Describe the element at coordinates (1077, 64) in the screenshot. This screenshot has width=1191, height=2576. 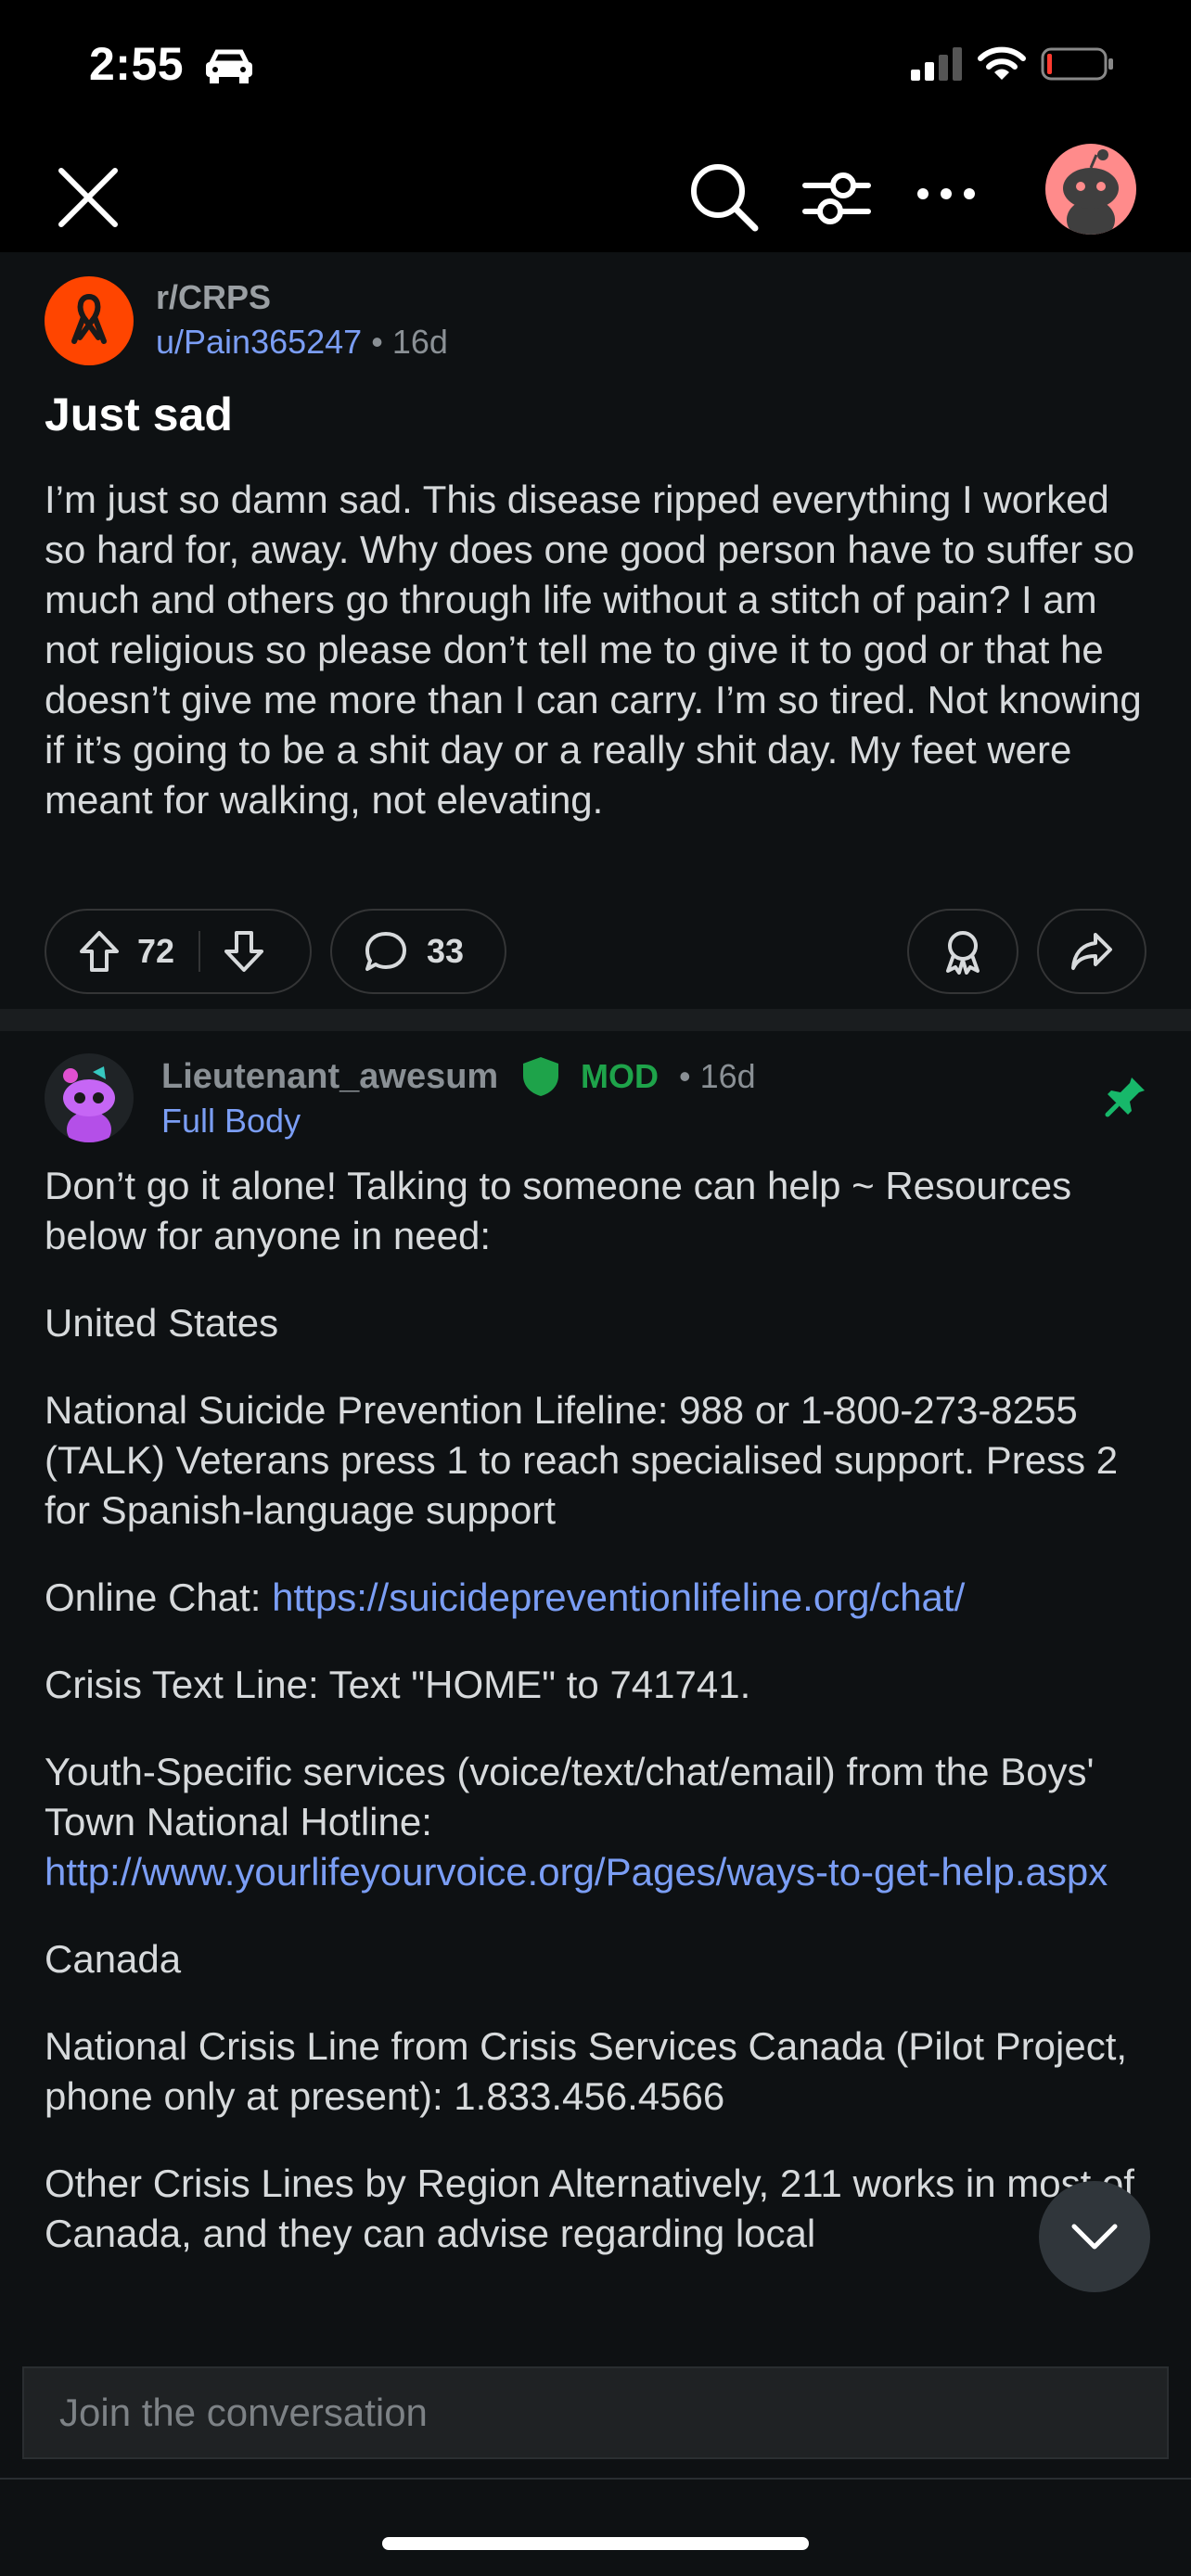
I see `battery-icon` at that location.